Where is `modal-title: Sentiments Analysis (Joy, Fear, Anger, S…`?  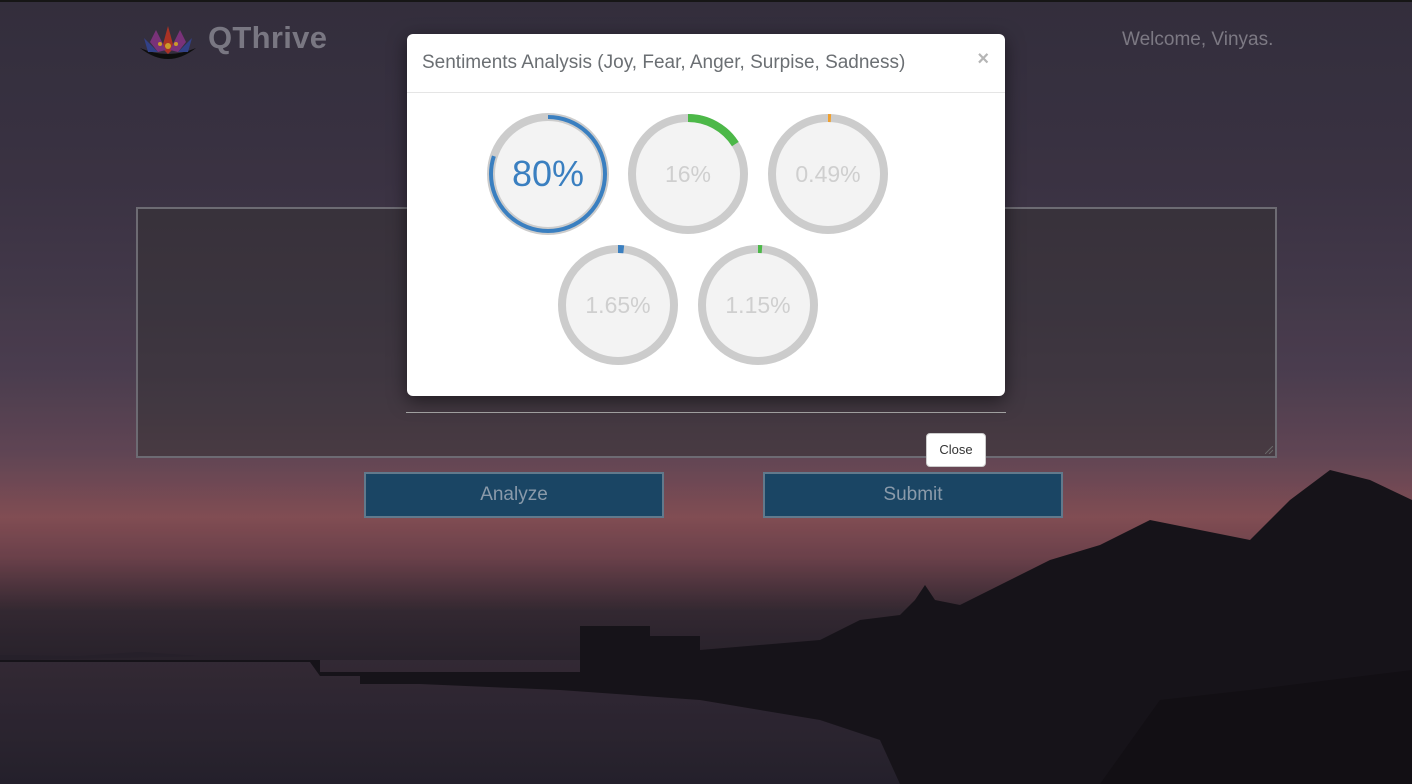 modal-title: Sentiments Analysis (Joy, Fear, Anger, S… is located at coordinates (664, 62).